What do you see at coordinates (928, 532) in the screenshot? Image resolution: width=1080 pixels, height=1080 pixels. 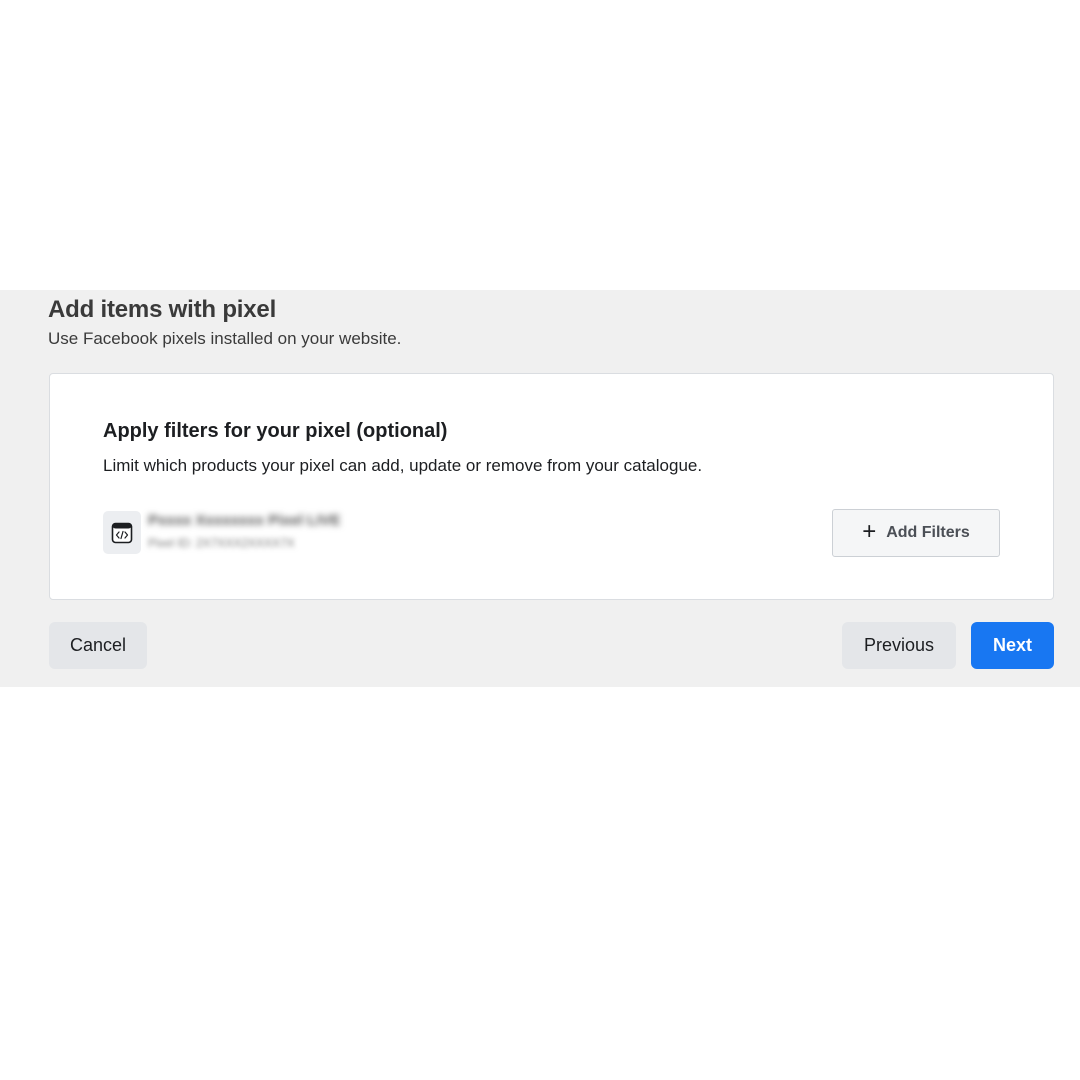 I see `add-filters-label: Add Filters` at bounding box center [928, 532].